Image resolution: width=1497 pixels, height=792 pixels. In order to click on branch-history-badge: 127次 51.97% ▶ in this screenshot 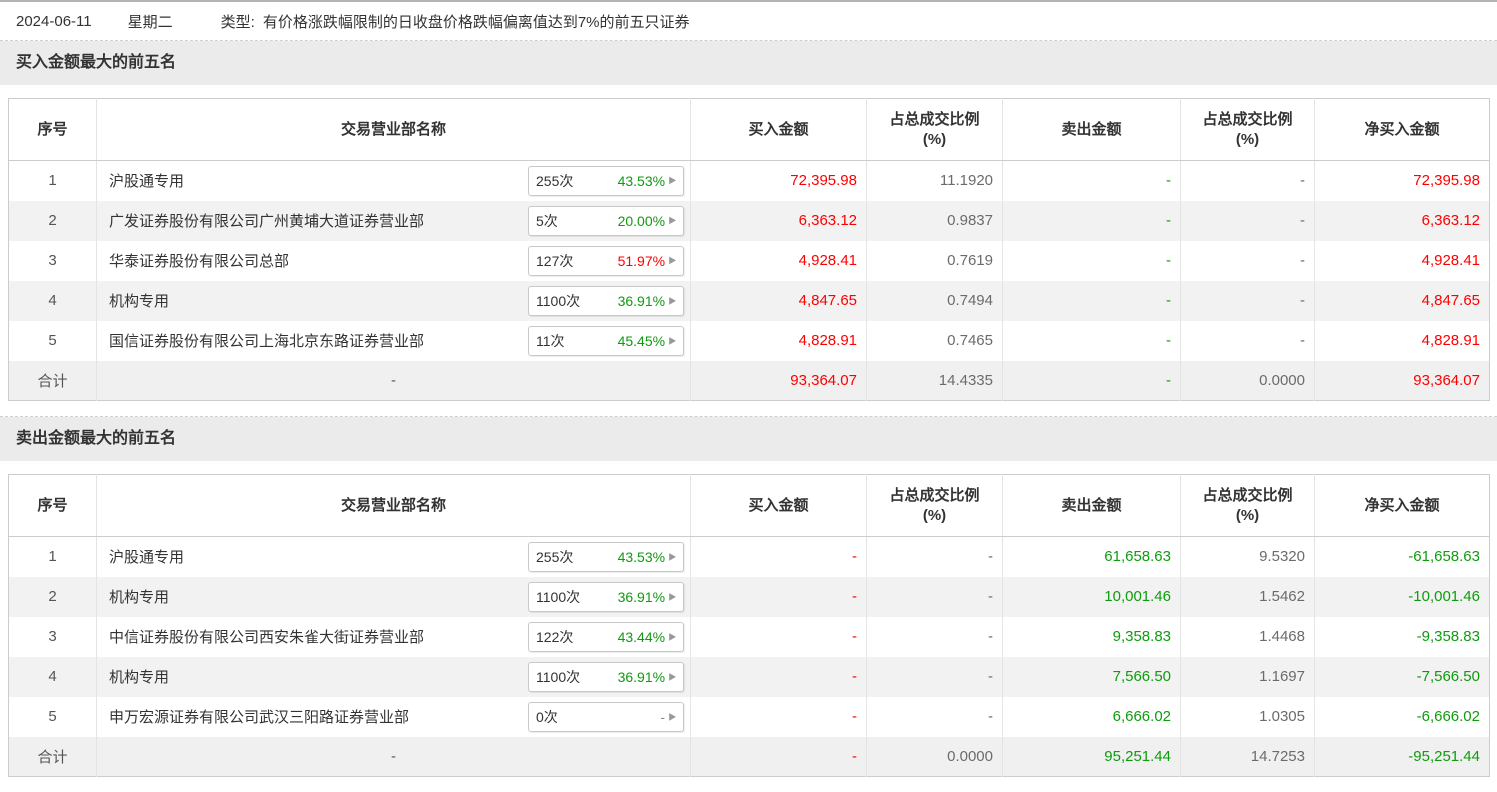, I will do `click(606, 260)`.